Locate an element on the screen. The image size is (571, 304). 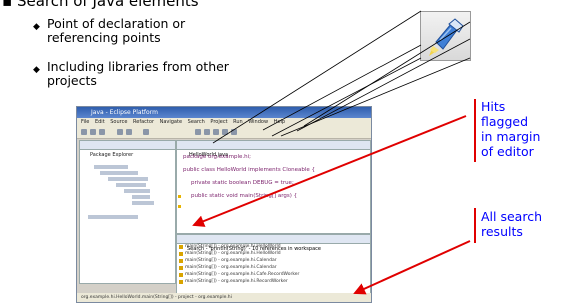
hits-callout-line: Hits is located at coordinates (493, 106).